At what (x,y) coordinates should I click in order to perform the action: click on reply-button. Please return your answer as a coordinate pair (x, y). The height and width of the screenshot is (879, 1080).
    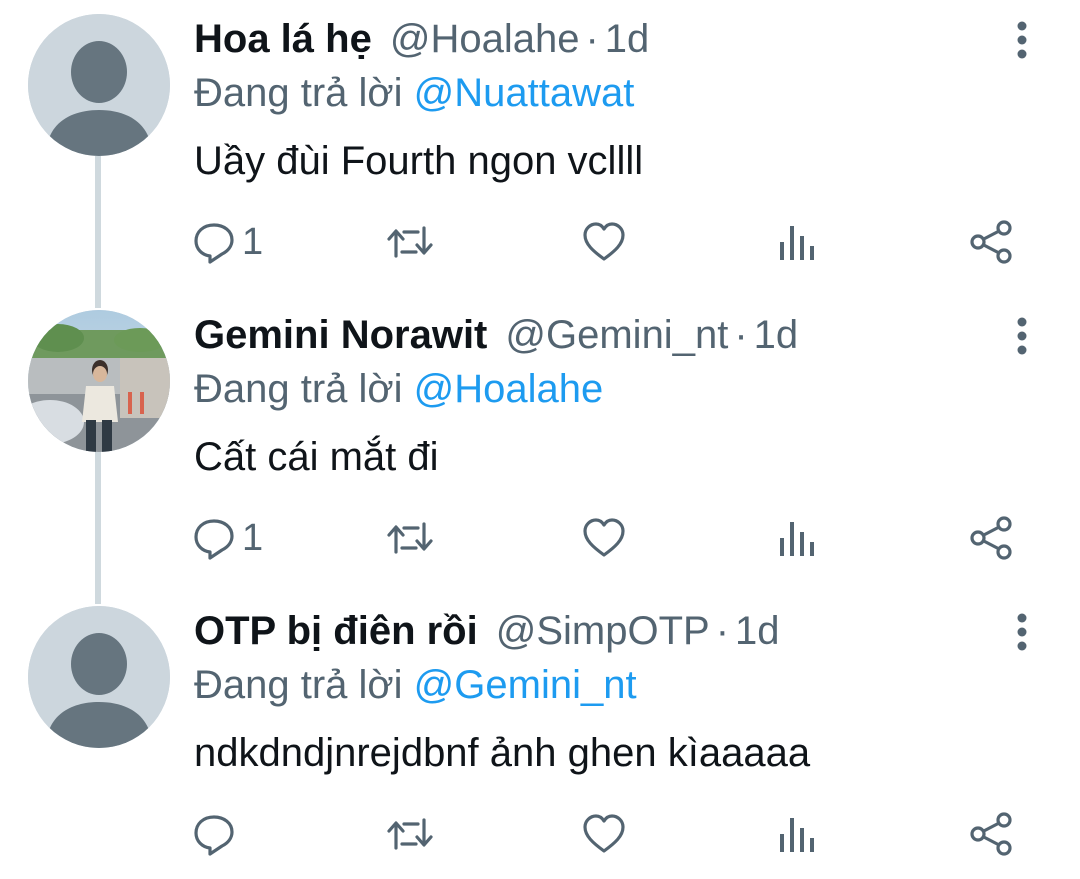
    Looking at the image, I should click on (217, 834).